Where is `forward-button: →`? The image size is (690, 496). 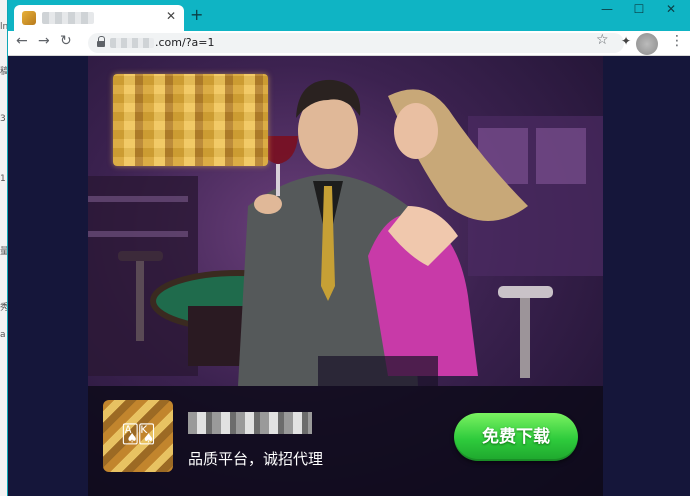 forward-button: → is located at coordinates (44, 41).